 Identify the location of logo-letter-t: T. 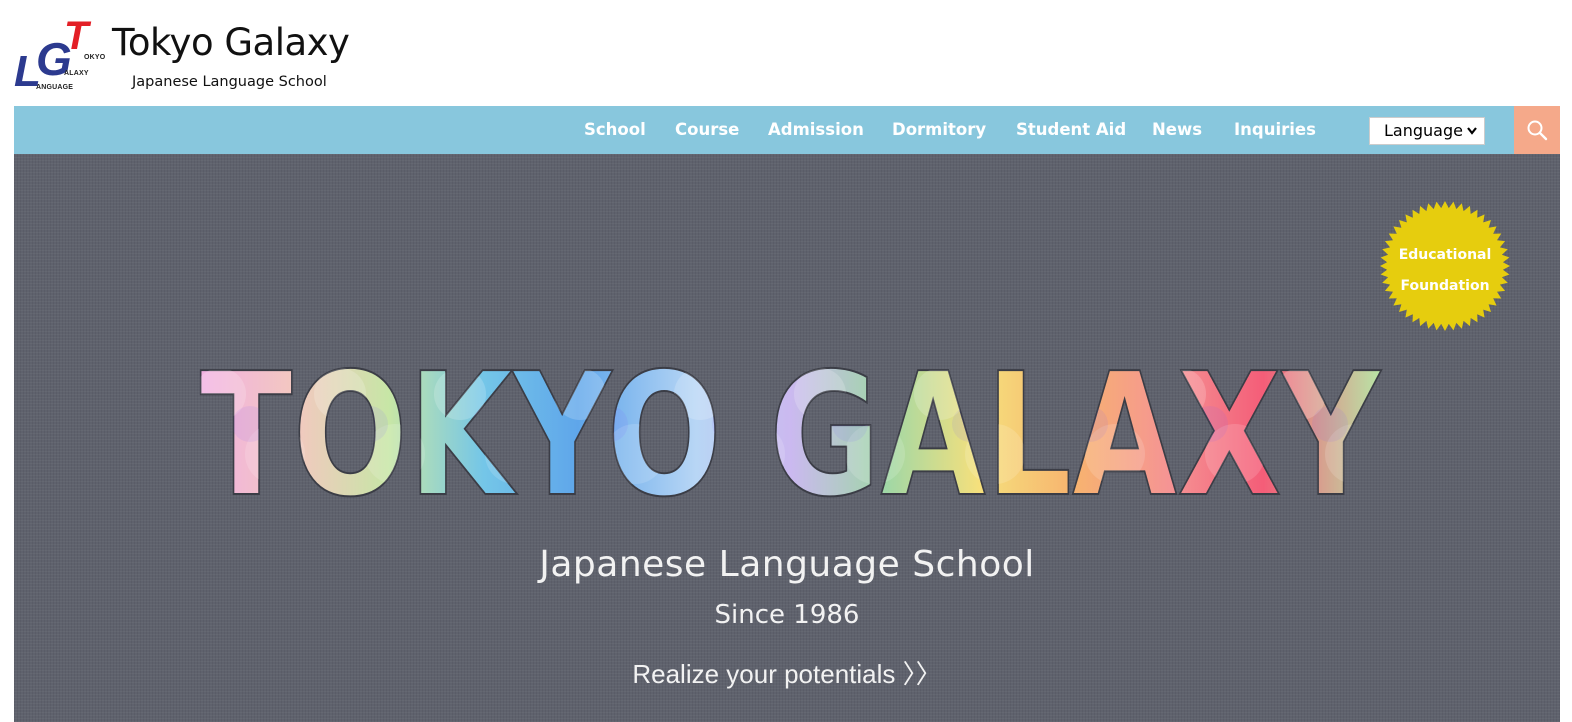
(76, 36).